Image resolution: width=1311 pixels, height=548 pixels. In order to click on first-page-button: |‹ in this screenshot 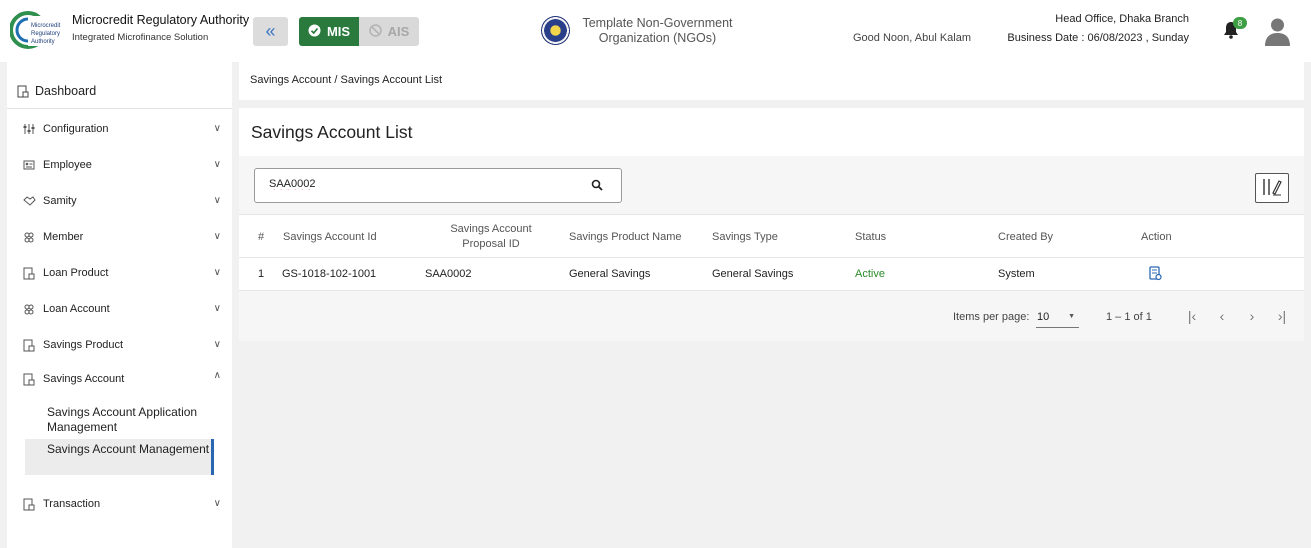, I will do `click(1192, 316)`.